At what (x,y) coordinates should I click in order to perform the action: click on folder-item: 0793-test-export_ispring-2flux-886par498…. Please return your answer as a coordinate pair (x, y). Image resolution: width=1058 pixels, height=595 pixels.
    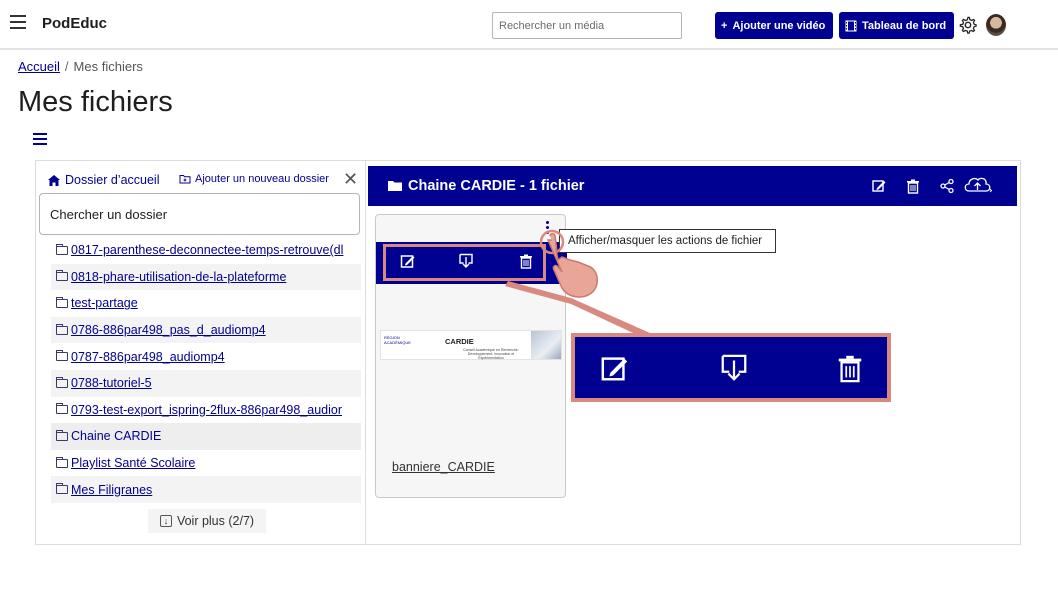
    Looking at the image, I should click on (206, 410).